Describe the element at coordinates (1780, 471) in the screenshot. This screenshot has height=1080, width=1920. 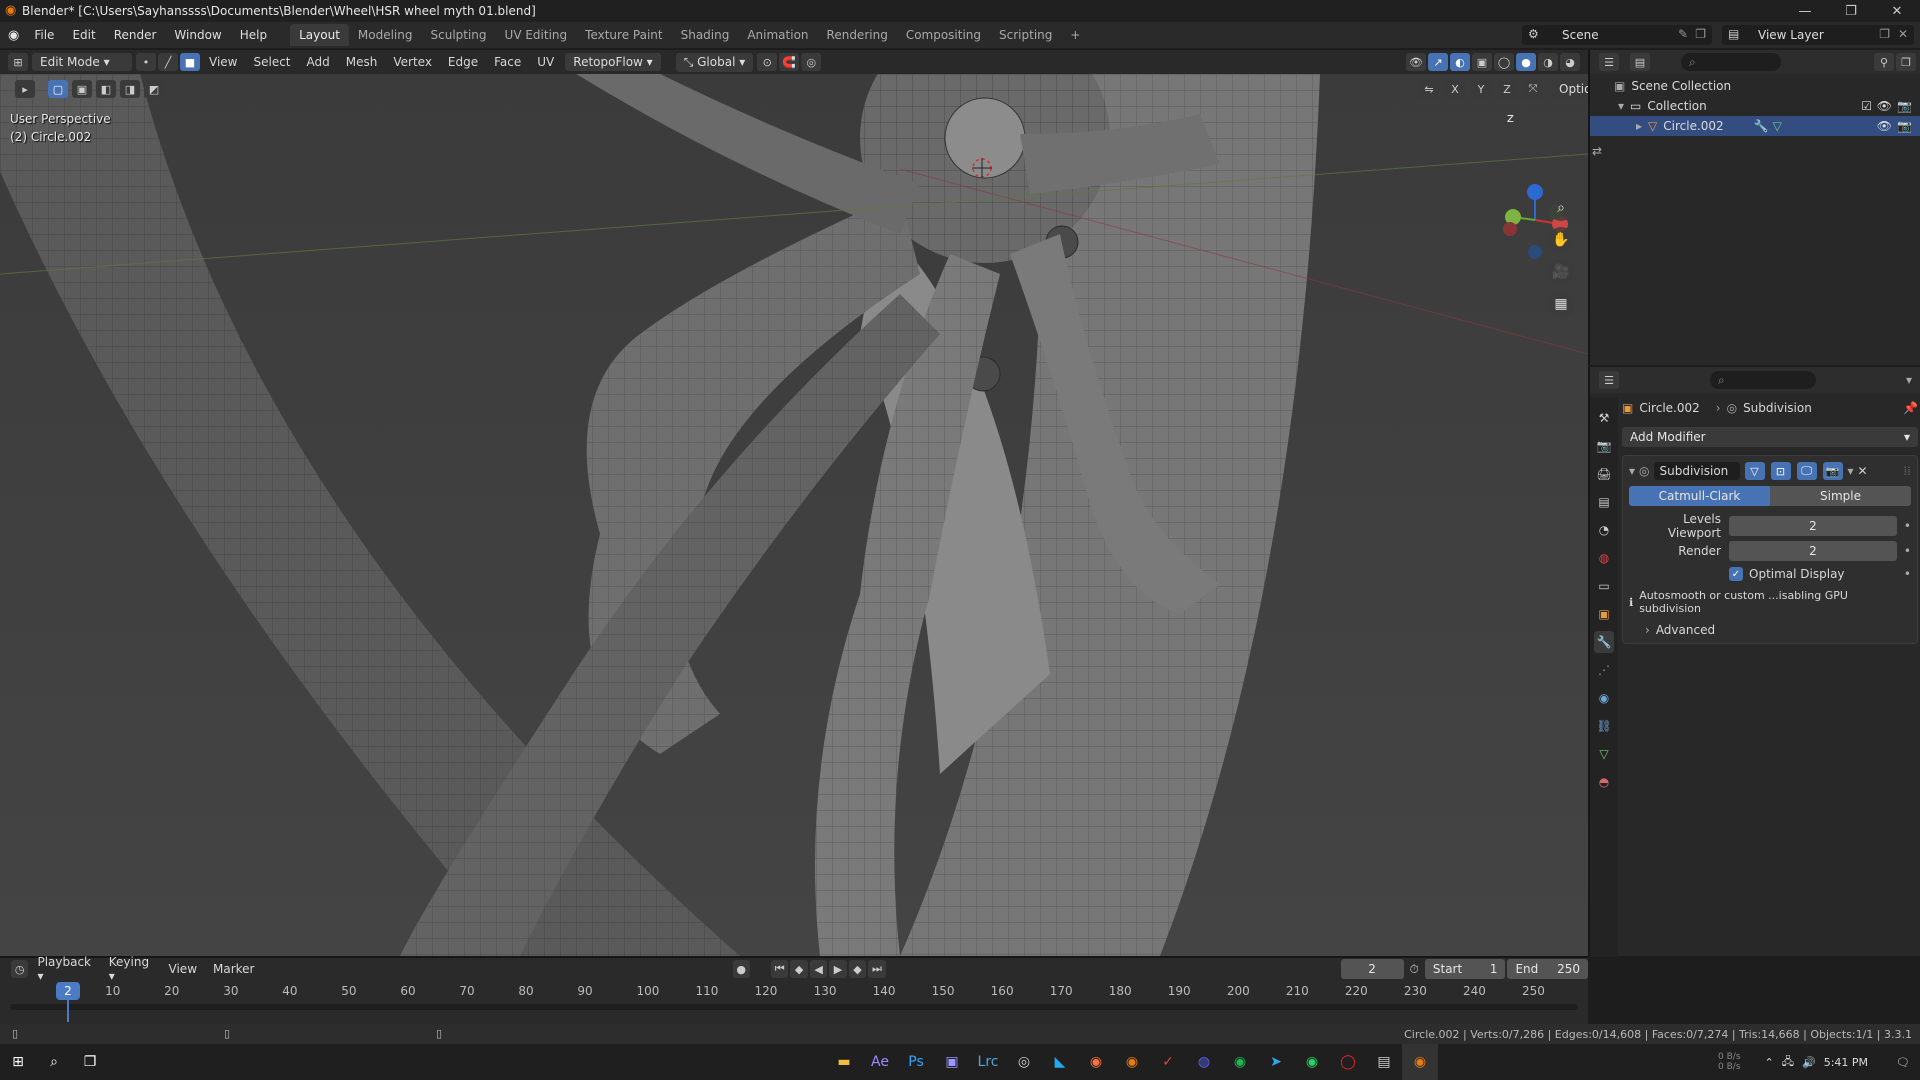
I see `cage-toggle-icon: ⊡` at that location.